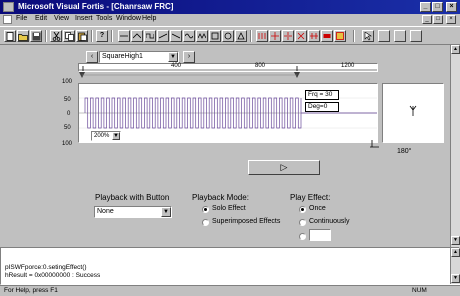  I want to click on output-scrollbar: ▲ ▼, so click(455, 266).